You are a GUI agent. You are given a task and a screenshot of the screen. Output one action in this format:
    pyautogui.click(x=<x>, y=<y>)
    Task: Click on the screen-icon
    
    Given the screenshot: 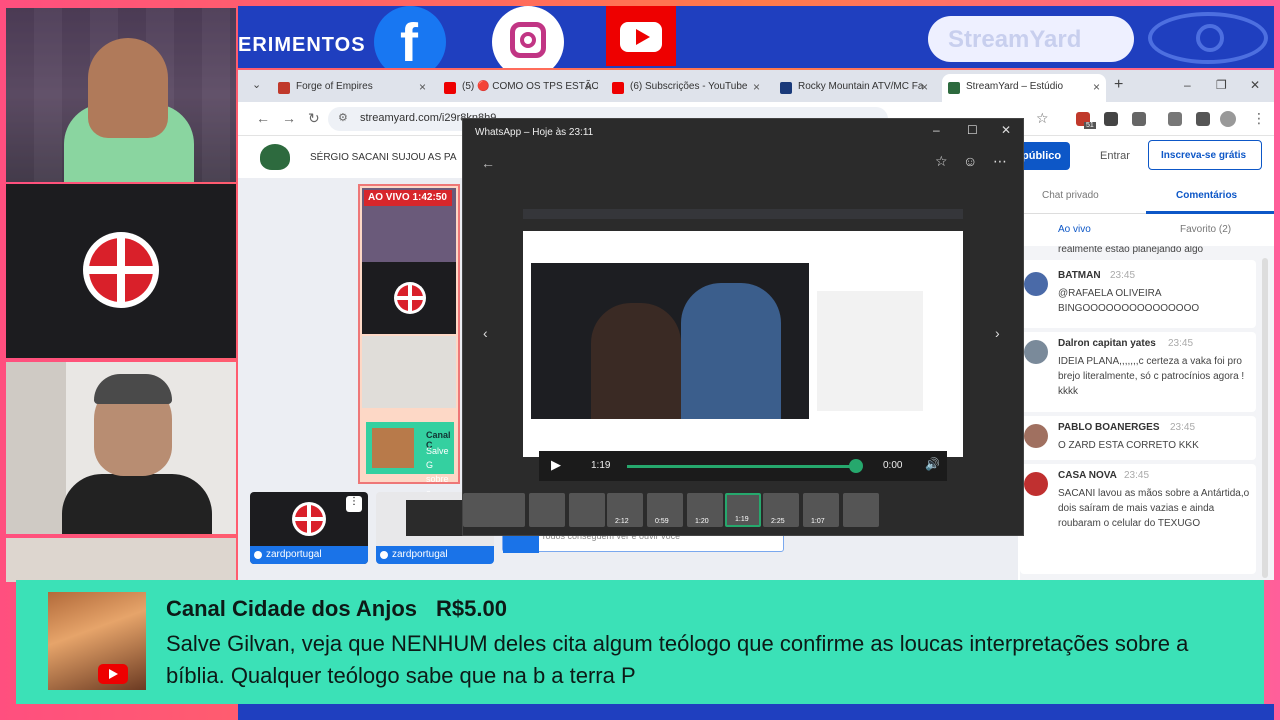 What is the action you would take?
    pyautogui.click(x=384, y=555)
    